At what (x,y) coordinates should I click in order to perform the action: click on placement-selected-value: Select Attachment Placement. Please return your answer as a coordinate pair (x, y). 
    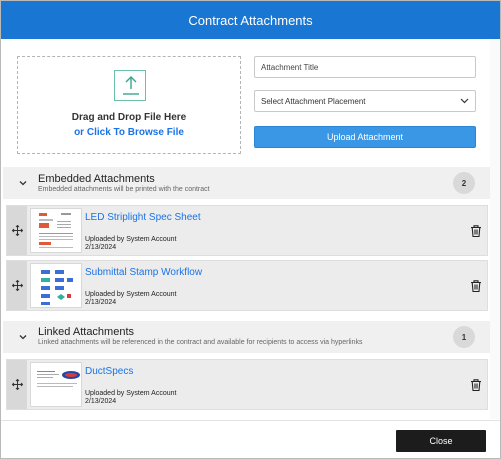
    Looking at the image, I should click on (313, 101).